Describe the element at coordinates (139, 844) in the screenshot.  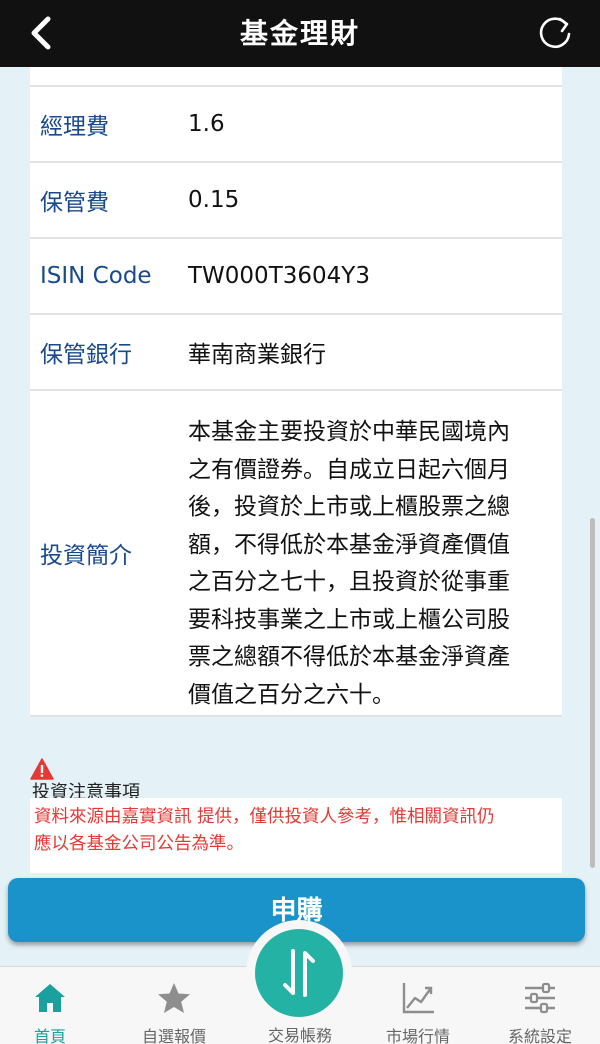
I see `notice-line: 應以各基金公司公告為準。` at that location.